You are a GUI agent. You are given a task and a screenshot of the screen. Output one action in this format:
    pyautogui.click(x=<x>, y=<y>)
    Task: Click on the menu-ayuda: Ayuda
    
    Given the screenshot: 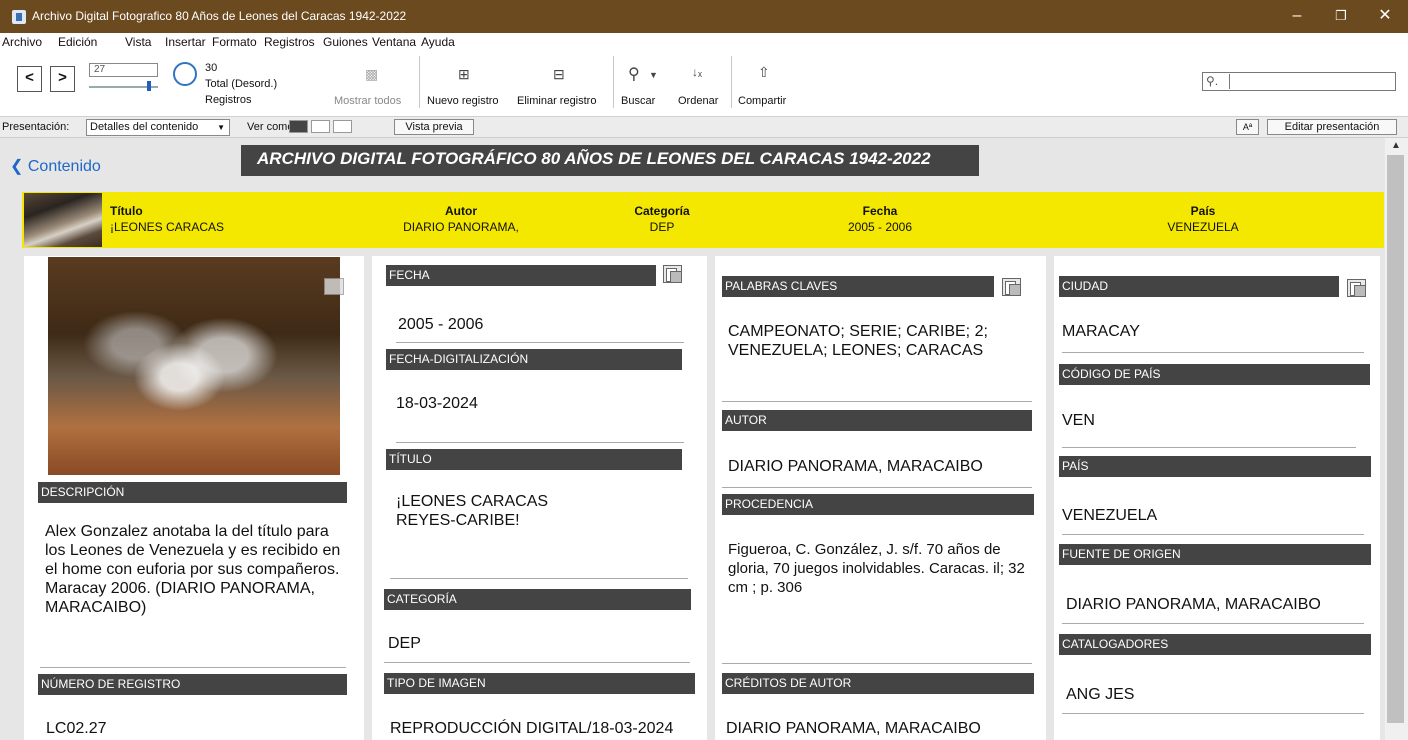 What is the action you would take?
    pyautogui.click(x=438, y=42)
    